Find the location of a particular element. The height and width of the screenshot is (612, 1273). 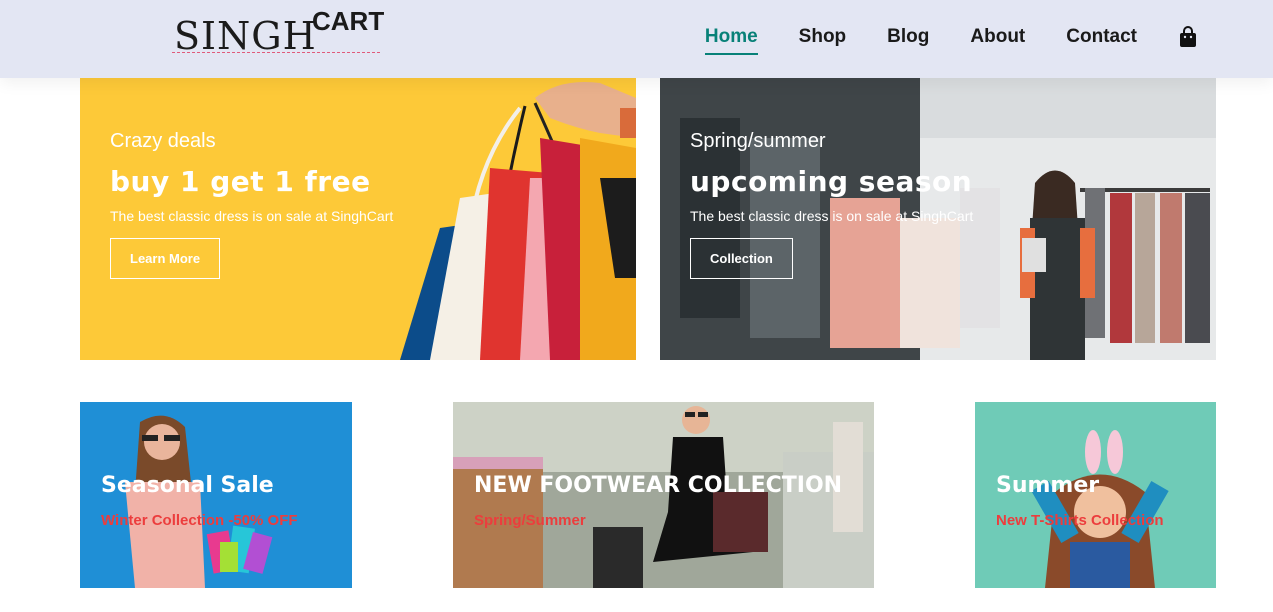

promo-3-subtitle: New T-Shirts Collection is located at coordinates (1080, 520).